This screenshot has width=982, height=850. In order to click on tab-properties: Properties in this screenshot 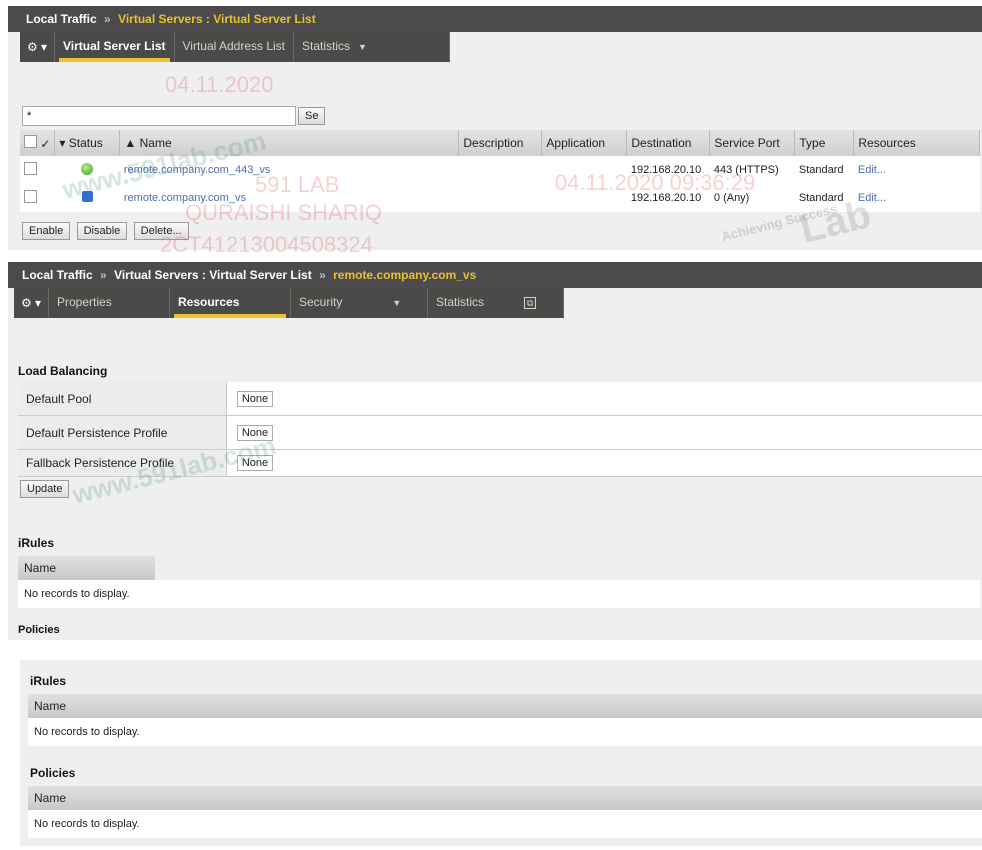, I will do `click(109, 303)`.